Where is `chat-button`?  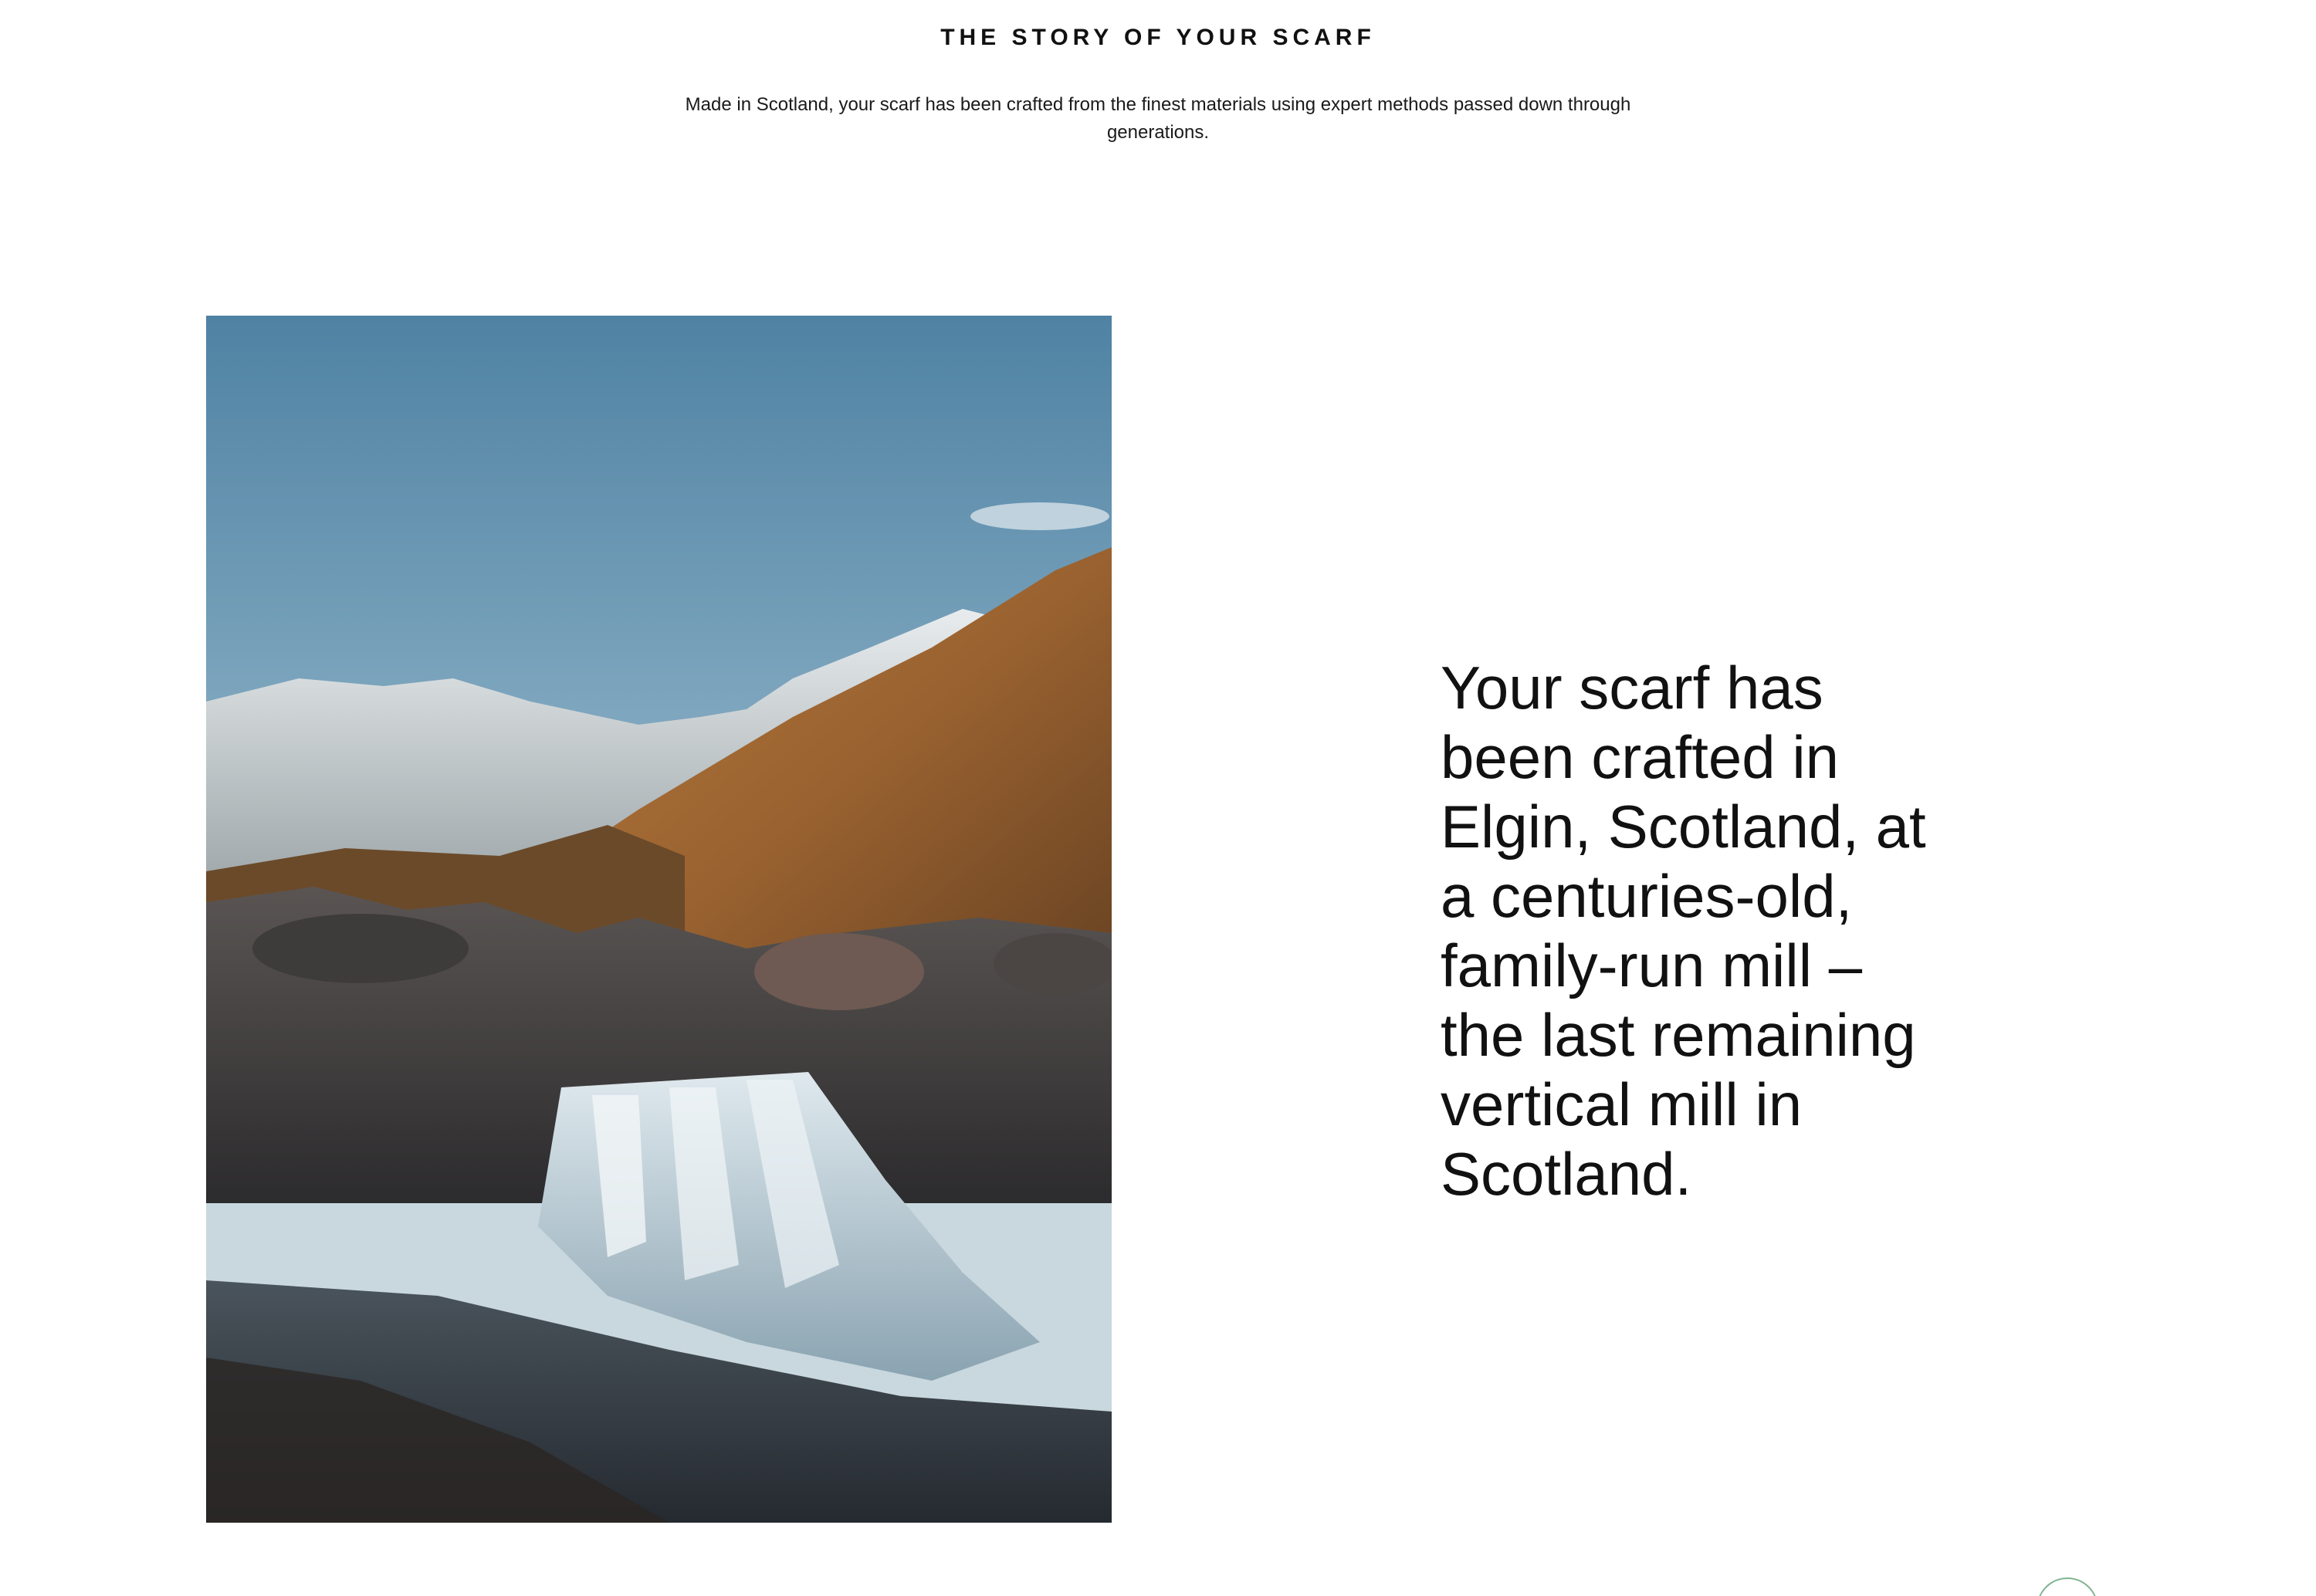 chat-button is located at coordinates (2067, 1586).